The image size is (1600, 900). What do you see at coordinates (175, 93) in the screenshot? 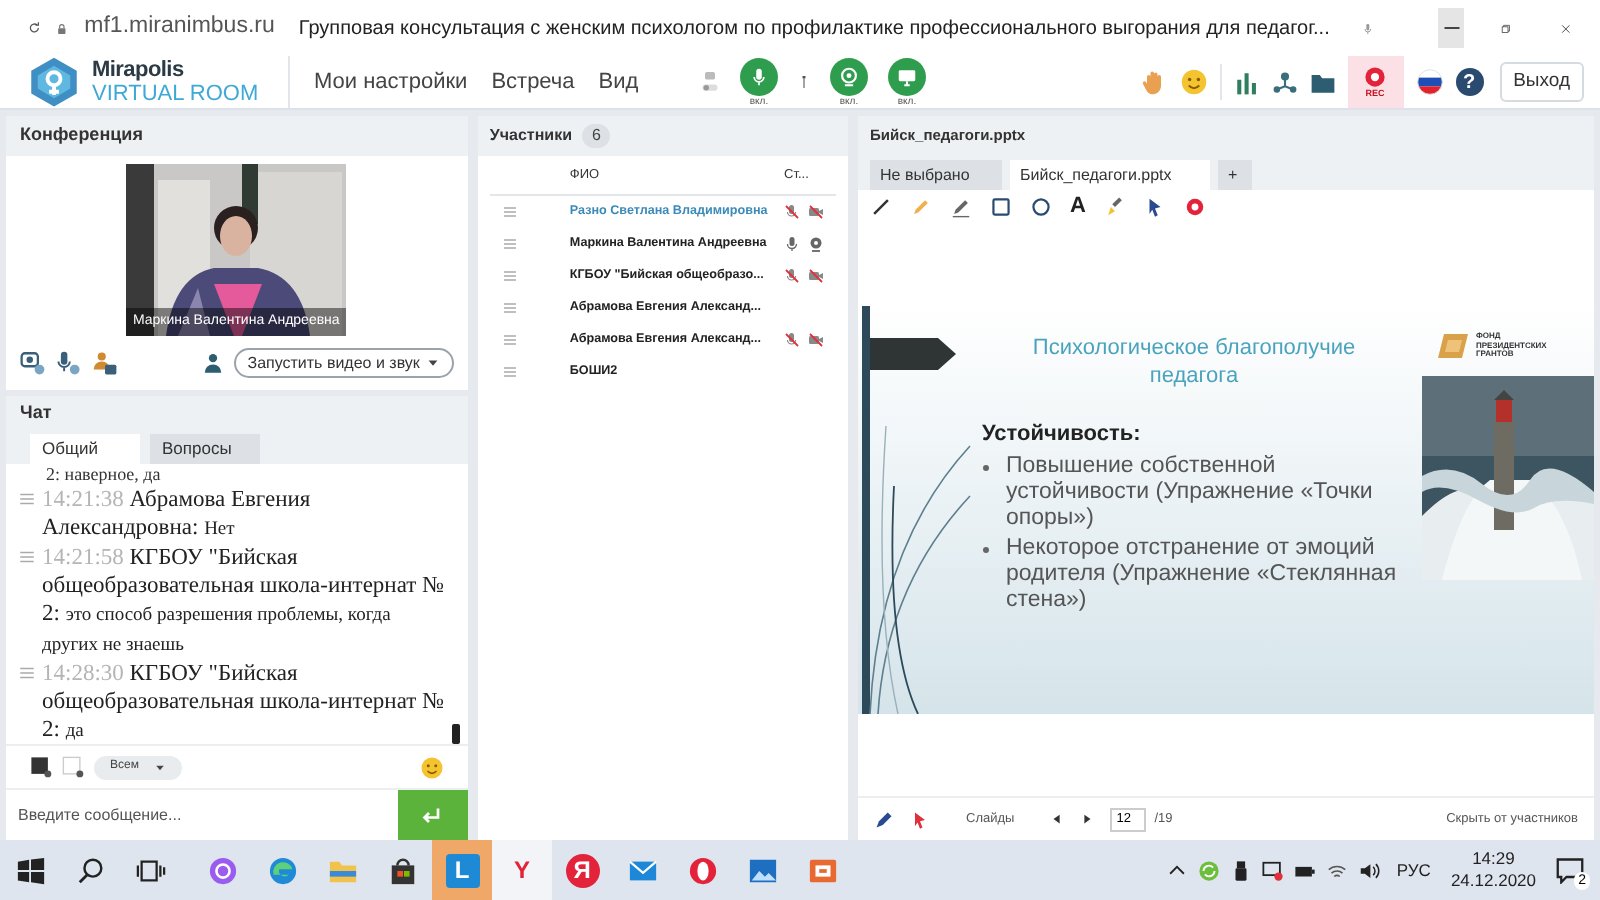
I see `logo-text: VIRTUAL ROOM` at bounding box center [175, 93].